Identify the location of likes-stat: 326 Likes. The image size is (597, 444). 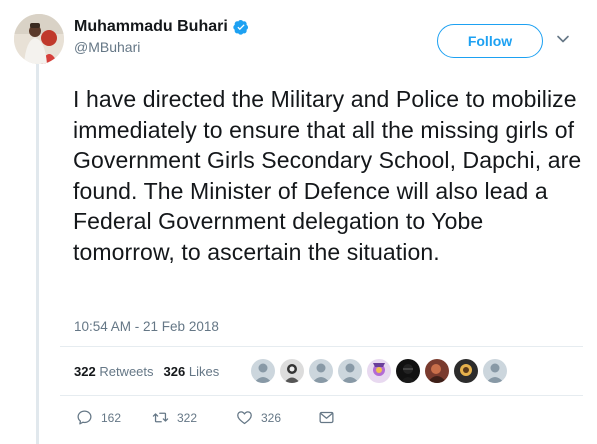
(192, 371).